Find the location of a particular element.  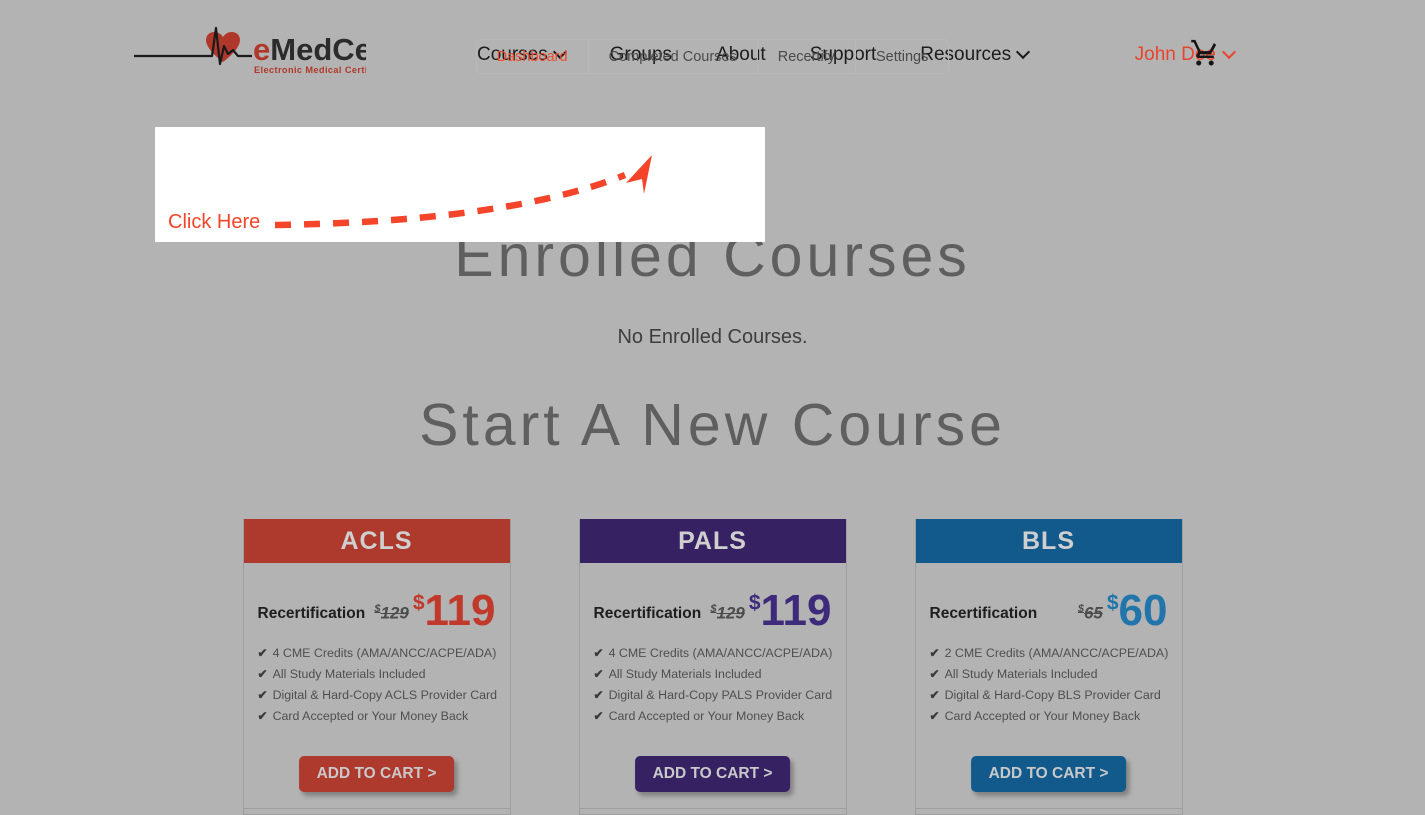

new-price-value-bls: 60 is located at coordinates (1143, 610).